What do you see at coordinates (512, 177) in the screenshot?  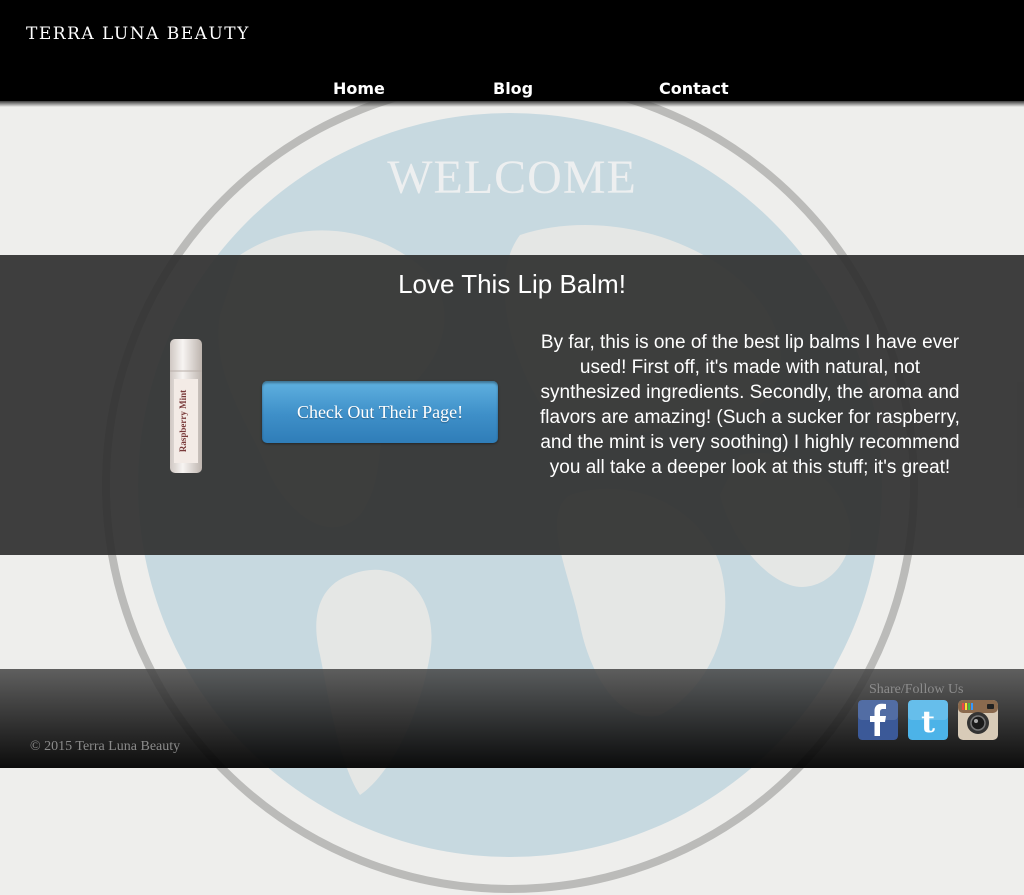 I see `welcome-heading: WELCOME` at bounding box center [512, 177].